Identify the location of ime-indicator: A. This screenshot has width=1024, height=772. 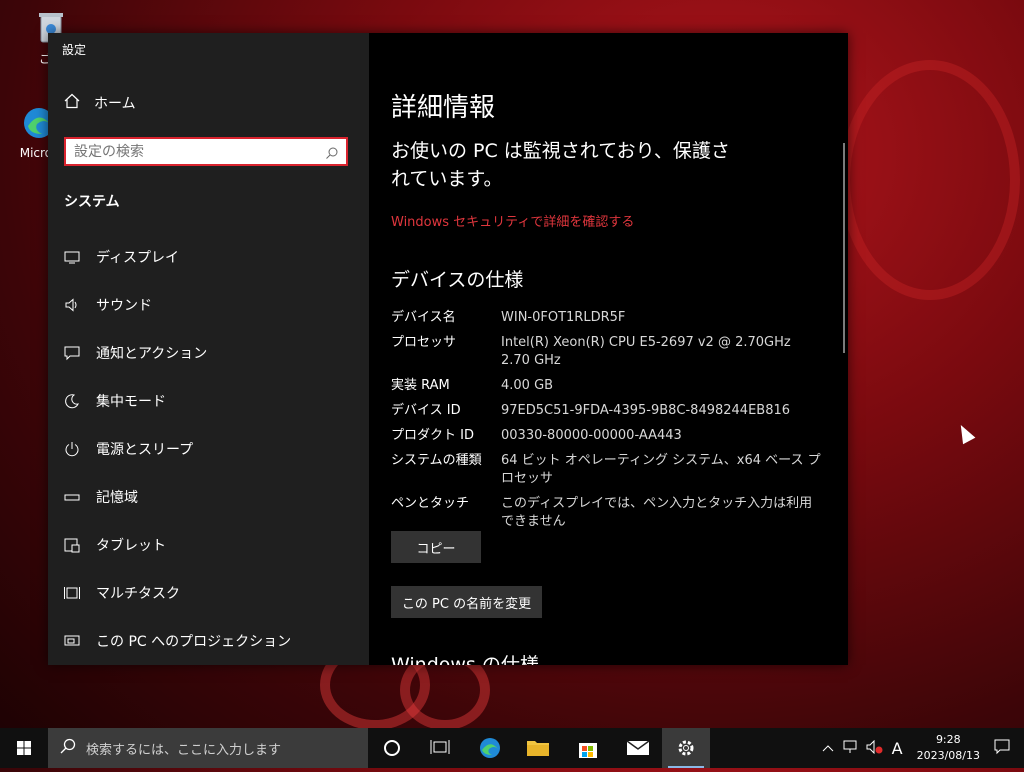
(897, 748).